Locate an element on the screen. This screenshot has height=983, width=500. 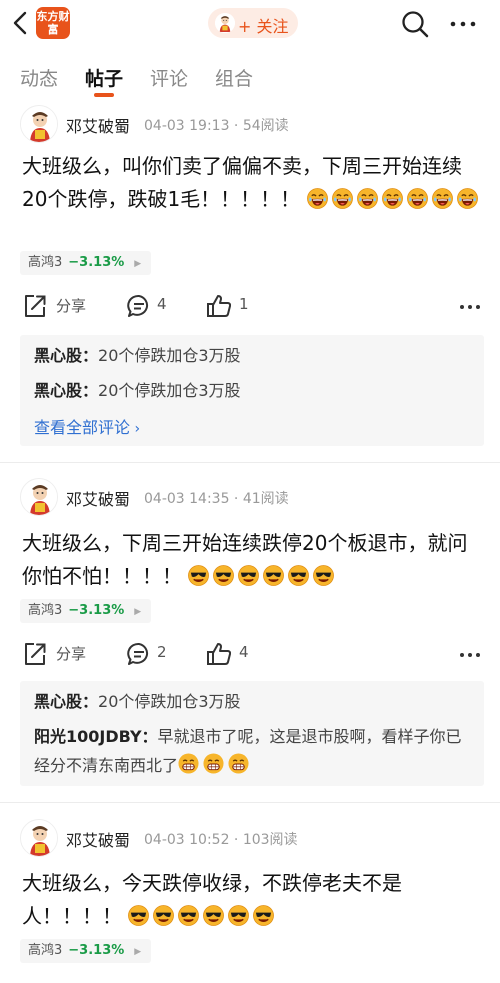
tab-posts: 帖子 is located at coordinates (104, 77).